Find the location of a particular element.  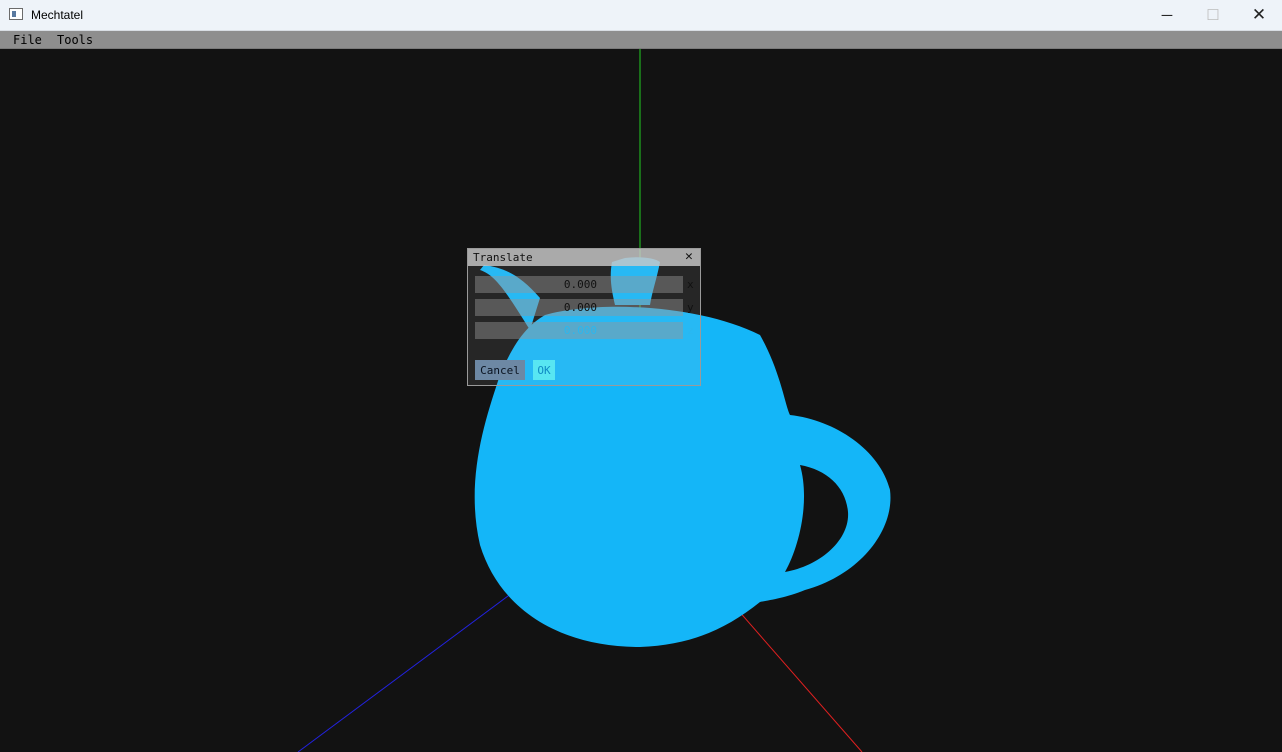

ok-button: OK is located at coordinates (544, 370).